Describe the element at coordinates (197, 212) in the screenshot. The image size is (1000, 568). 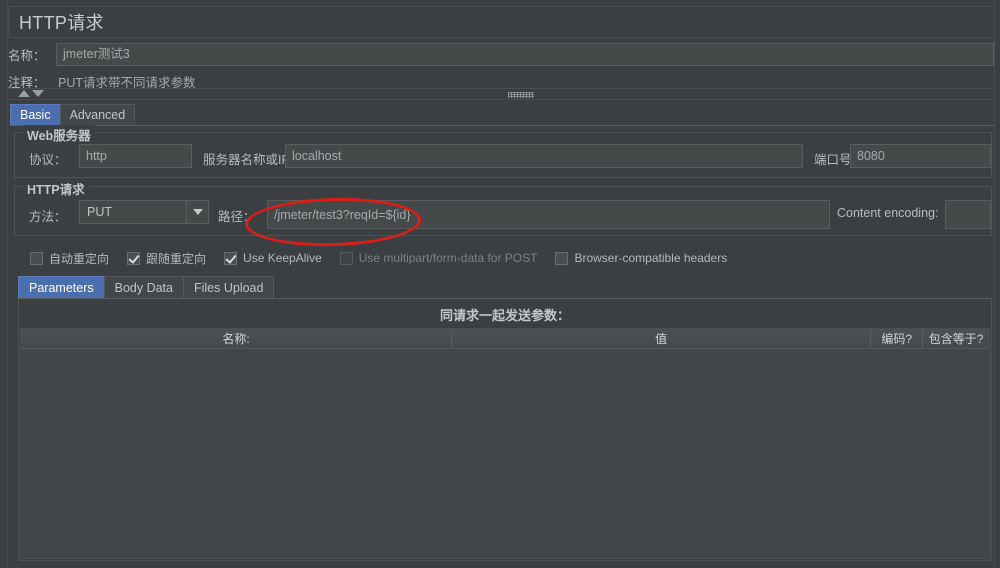
I see `chevron-down-icon` at that location.